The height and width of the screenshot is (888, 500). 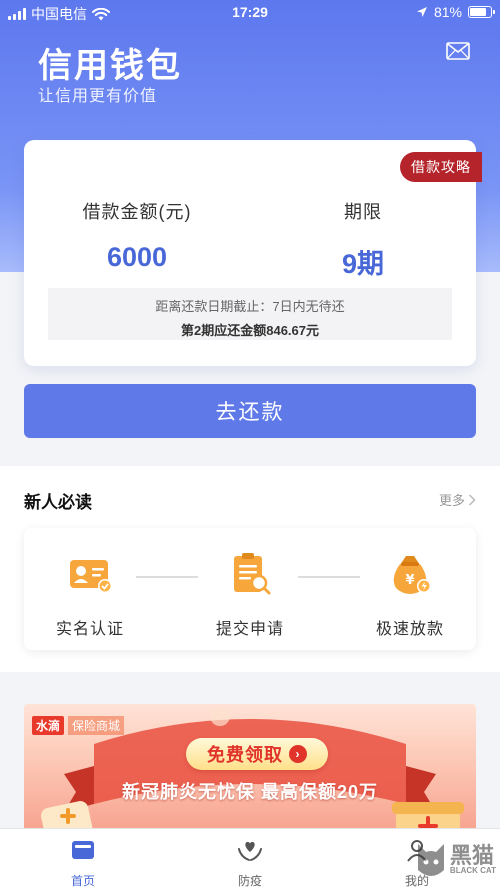 I want to click on tab-epidemic: 防疫, so click(x=250, y=862).